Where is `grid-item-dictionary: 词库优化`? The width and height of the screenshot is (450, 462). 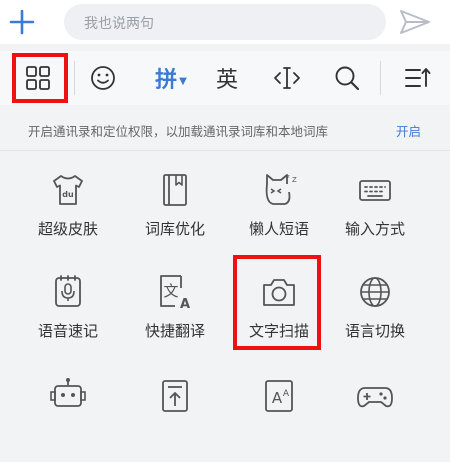 grid-item-dictionary: 词库优化 is located at coordinates (175, 206).